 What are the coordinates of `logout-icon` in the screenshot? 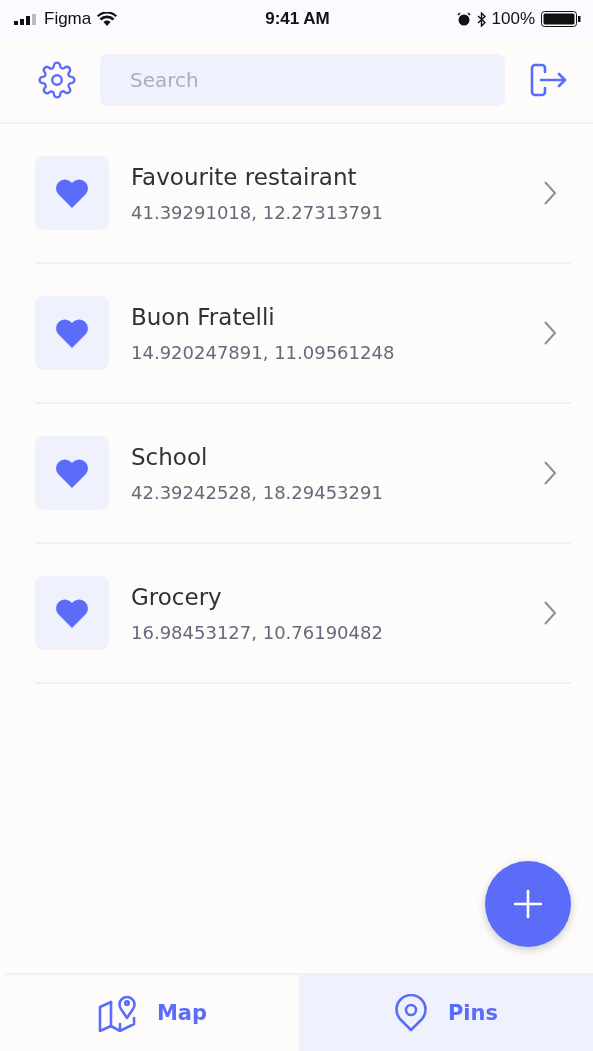 It's located at (549, 80).